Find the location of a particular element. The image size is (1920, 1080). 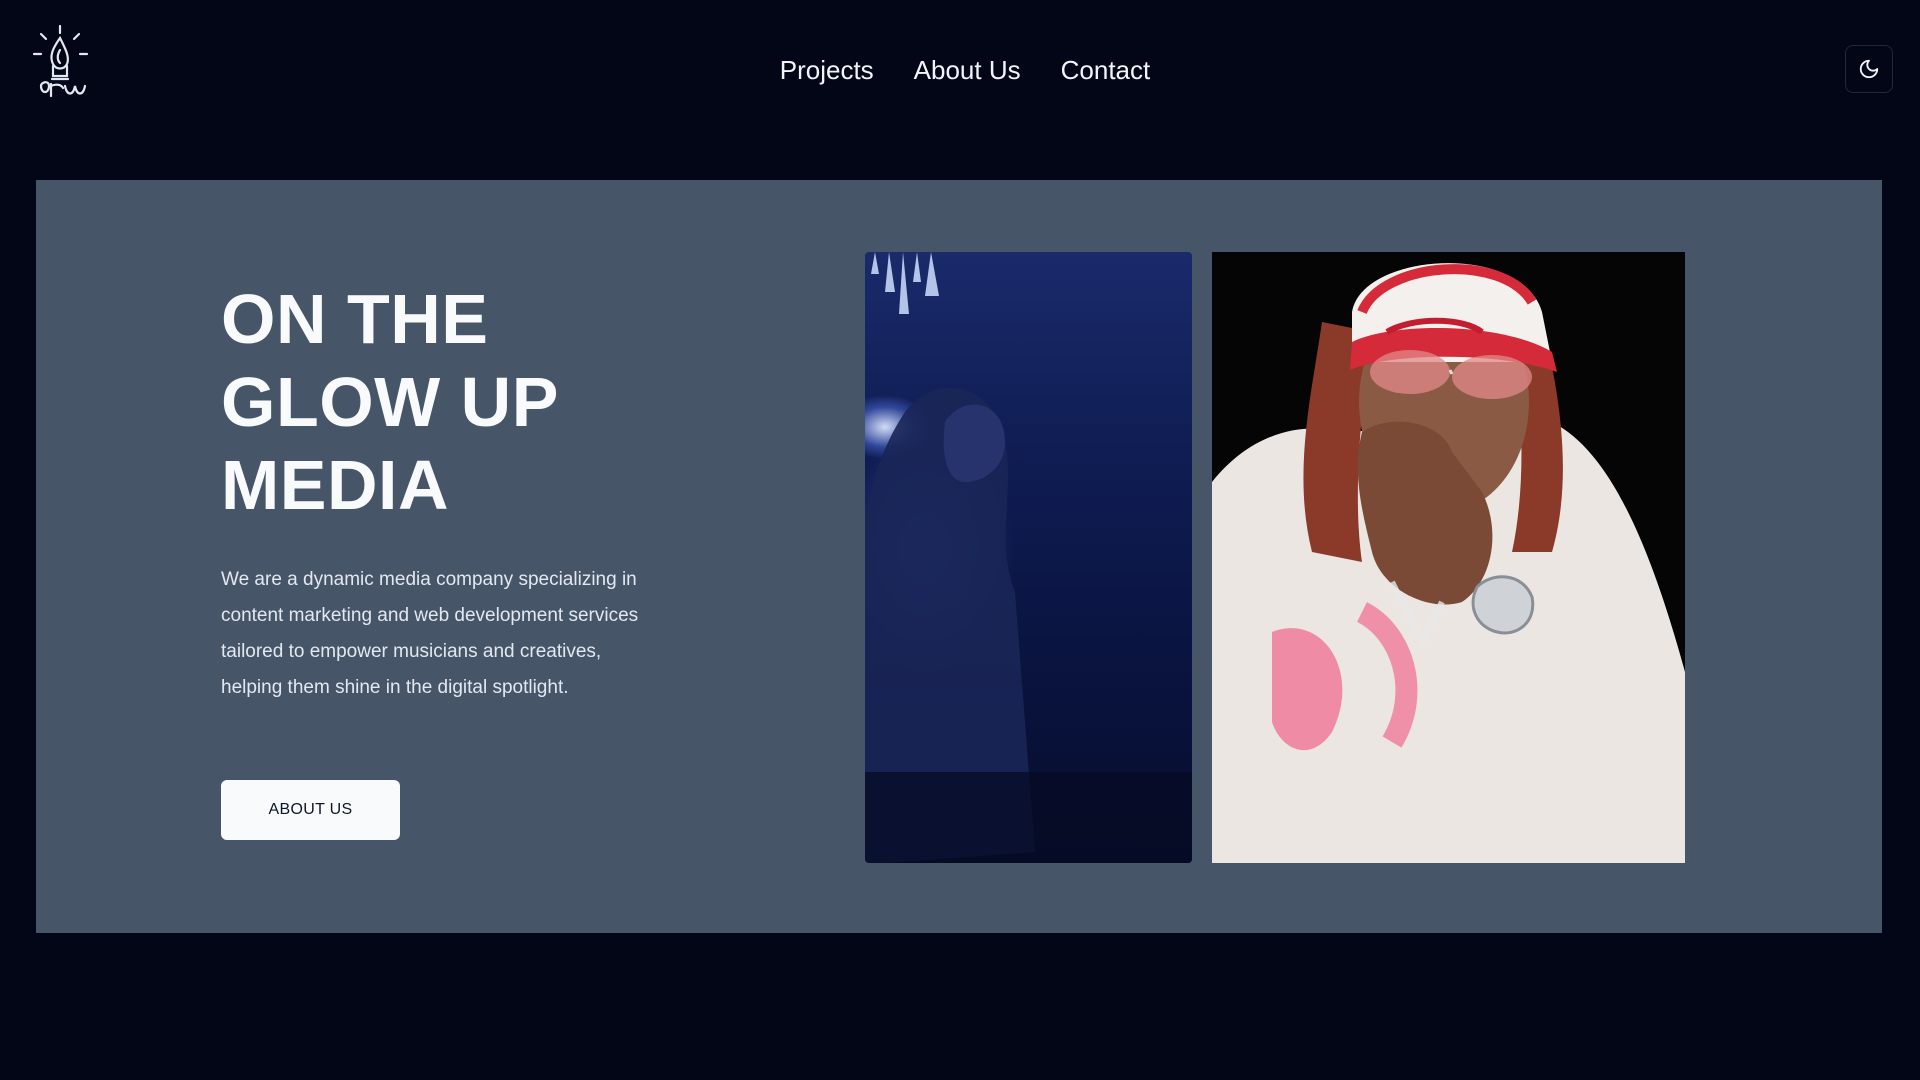

nav-link-contact: Contact is located at coordinates (1106, 70).